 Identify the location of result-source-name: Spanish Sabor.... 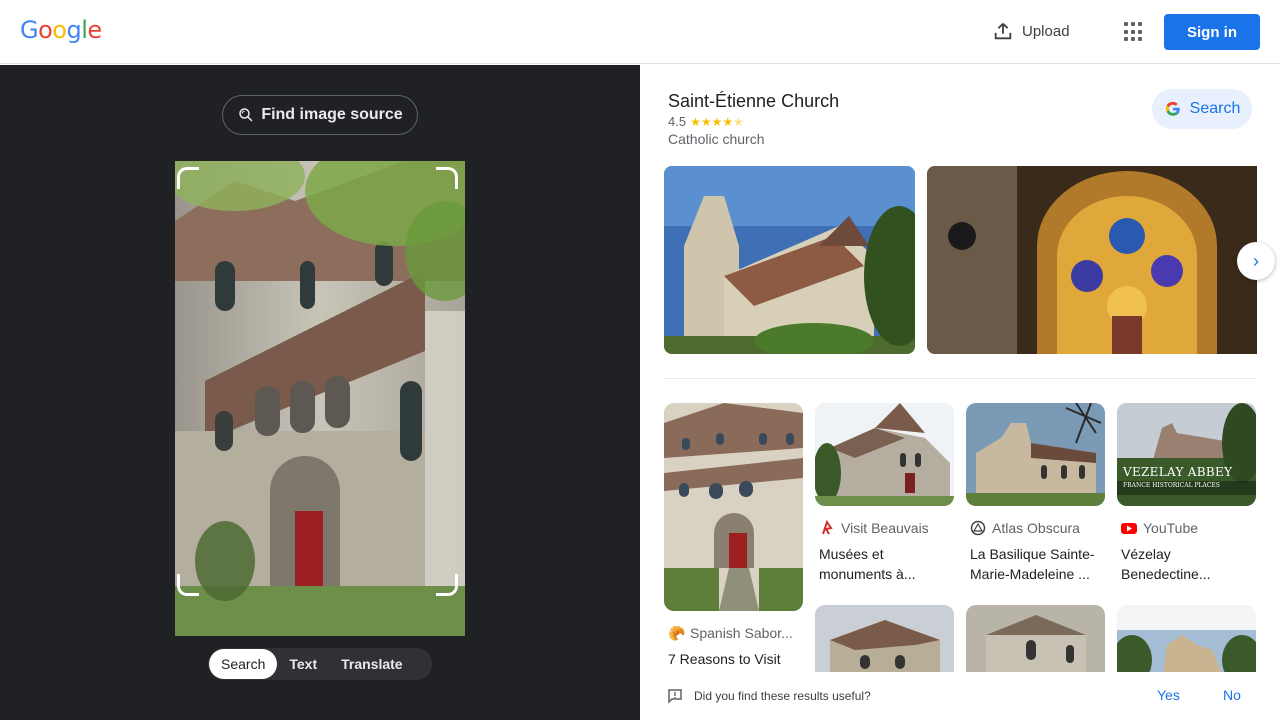
(741, 633).